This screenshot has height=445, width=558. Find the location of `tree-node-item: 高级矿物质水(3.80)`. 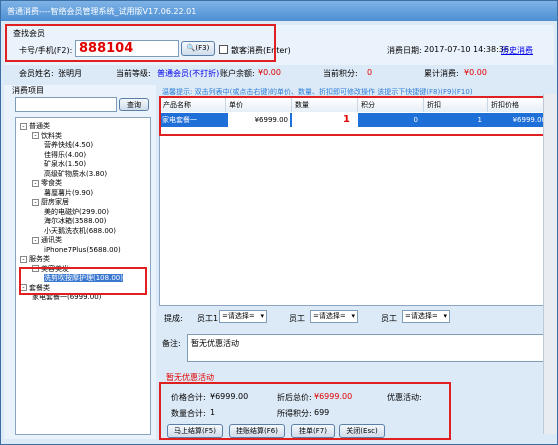

tree-node-item: 高级矿物质水(3.80) is located at coordinates (75, 174).